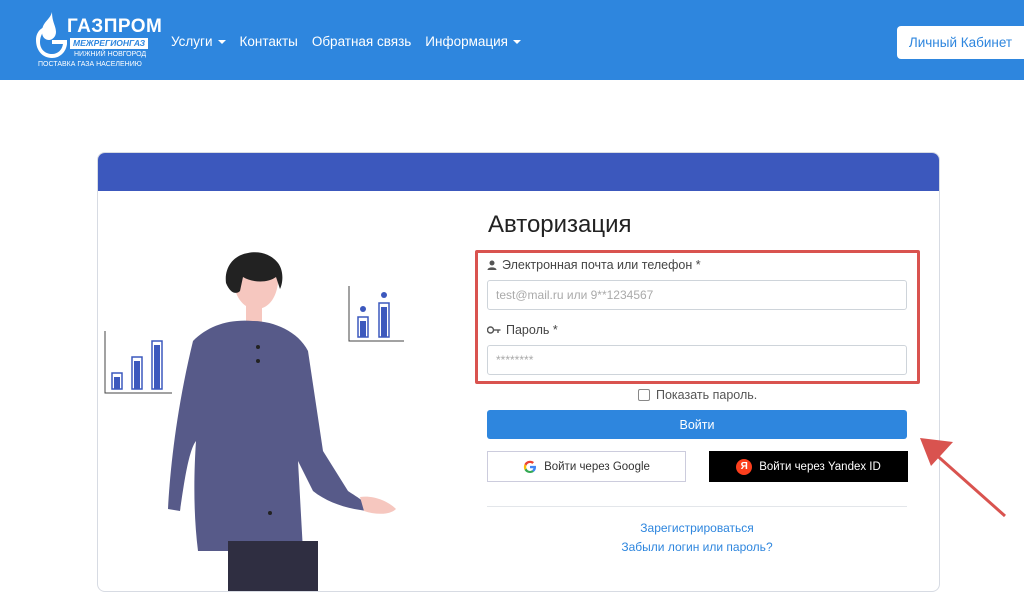 This screenshot has height=592, width=1024. I want to click on nav-item-feedback: Обратная связь, so click(361, 41).